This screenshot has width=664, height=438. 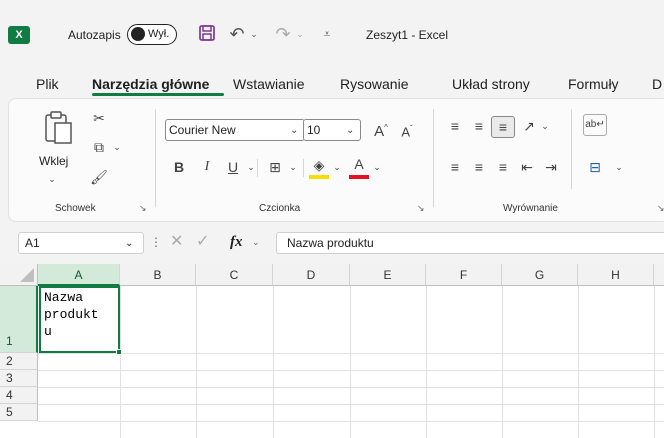 What do you see at coordinates (595, 167) in the screenshot?
I see `merge-center-icon: ⊟` at bounding box center [595, 167].